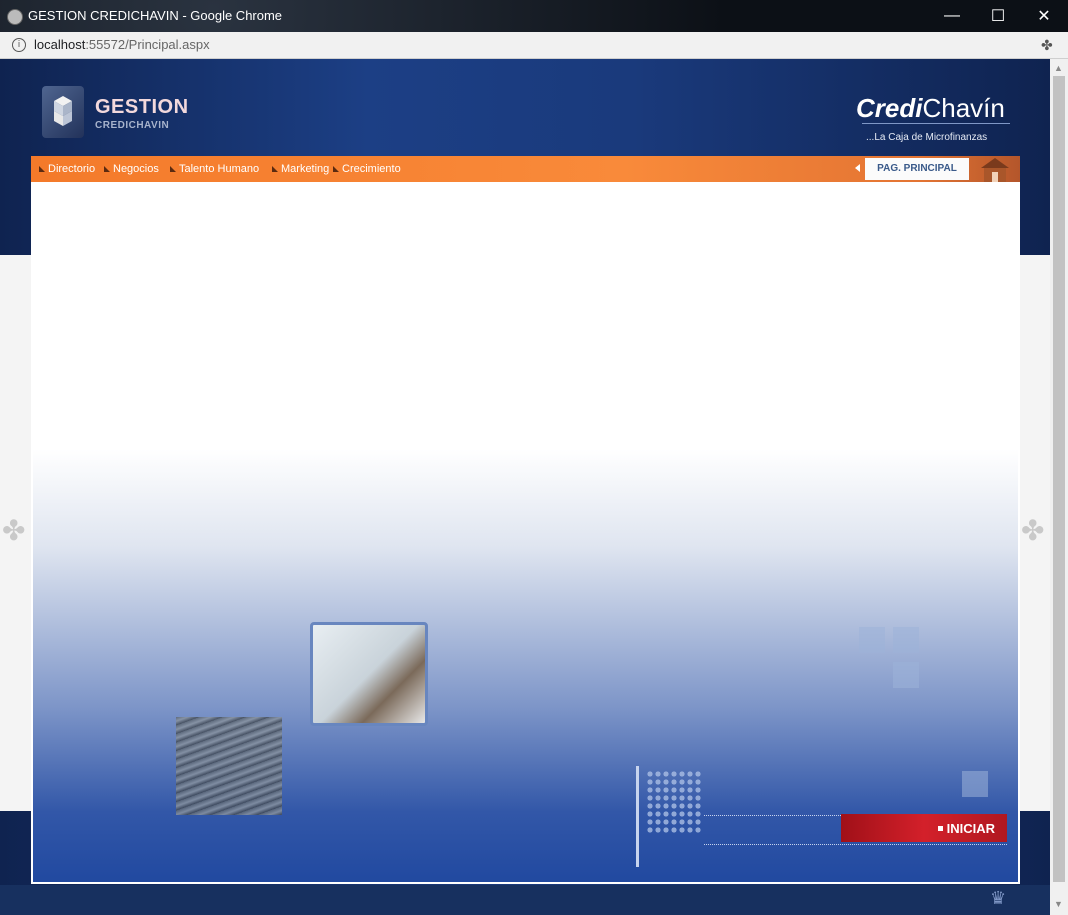 The height and width of the screenshot is (915, 1068). What do you see at coordinates (855, 844) in the screenshot?
I see `decor-dotted-line` at bounding box center [855, 844].